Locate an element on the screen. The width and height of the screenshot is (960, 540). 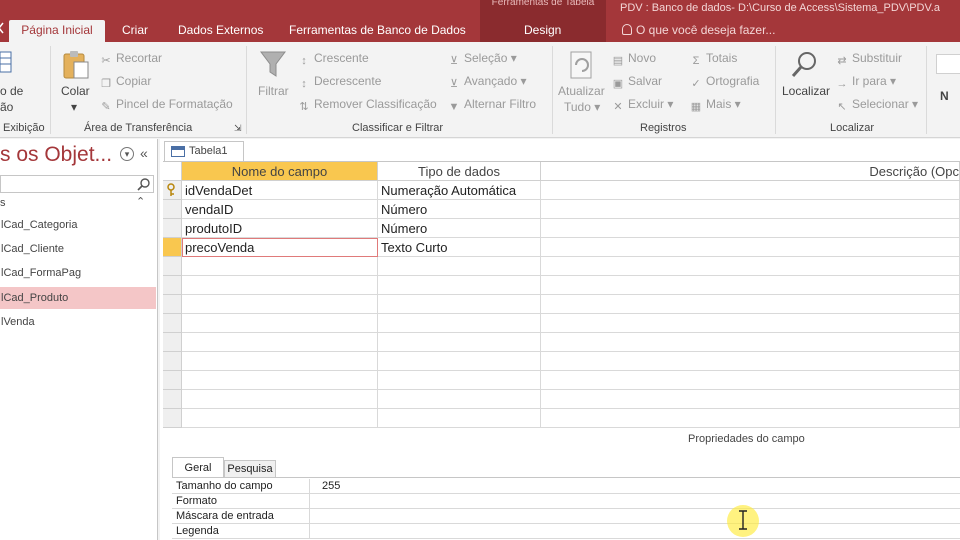
save-record-button: ▣ Salvar is located at coordinates (637, 82).